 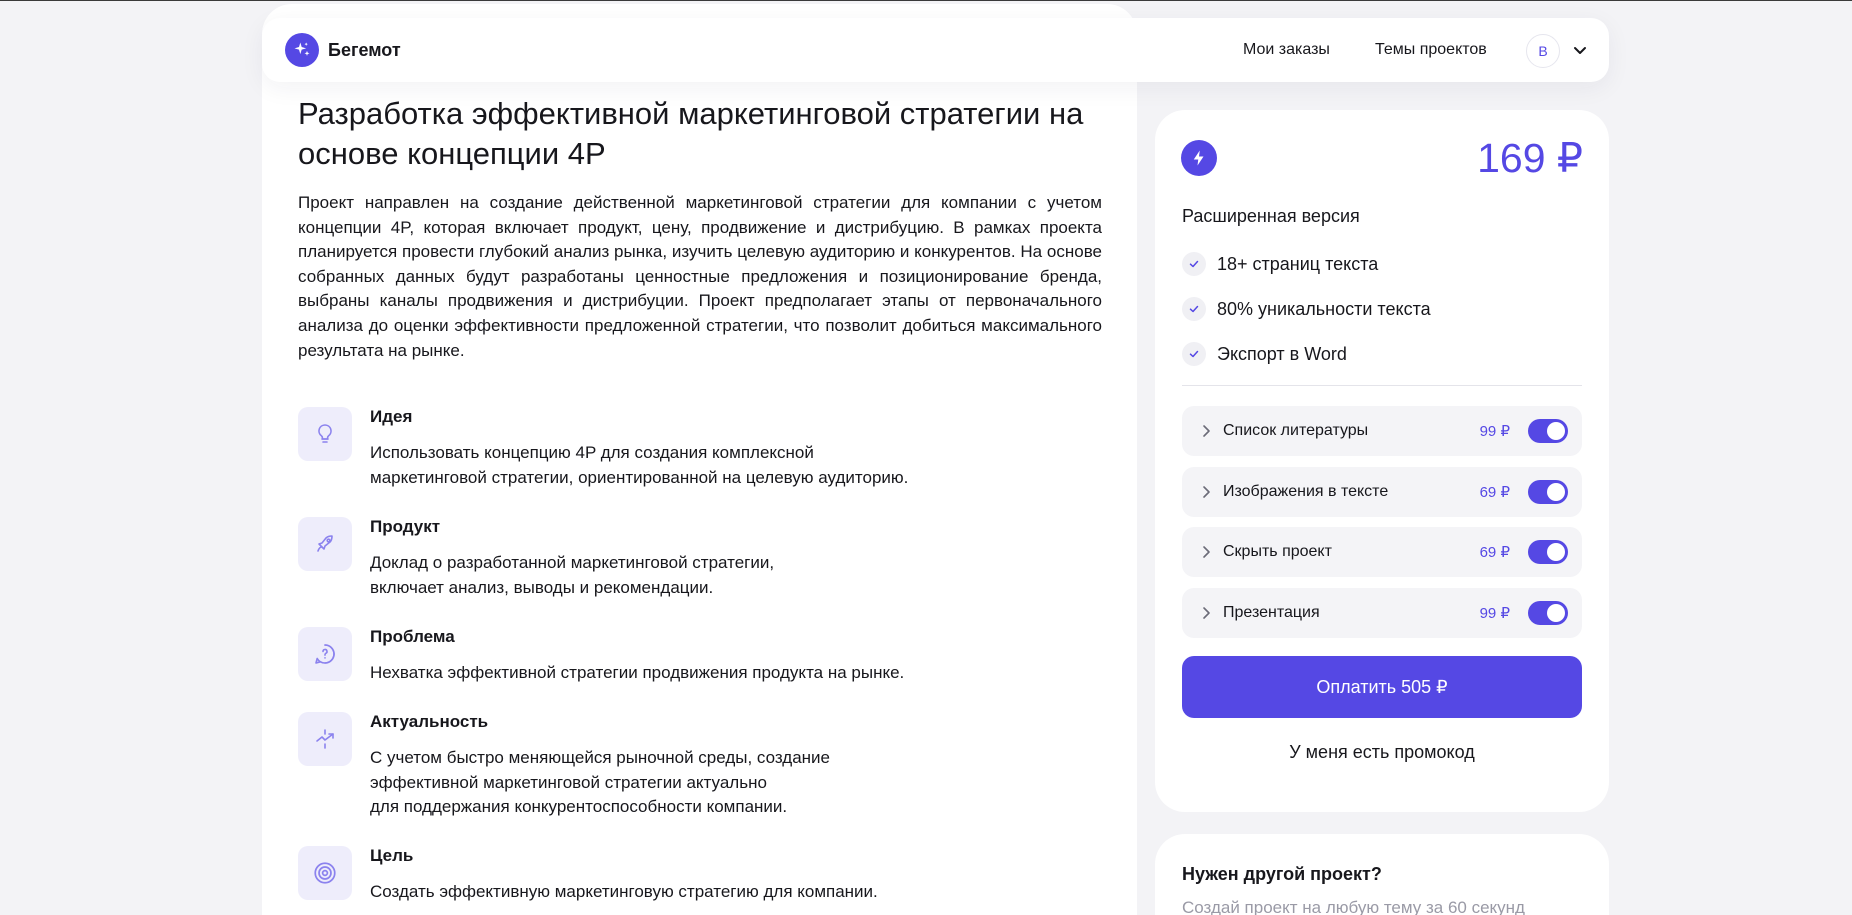 I want to click on addon-label: Презентация, so click(x=1271, y=612).